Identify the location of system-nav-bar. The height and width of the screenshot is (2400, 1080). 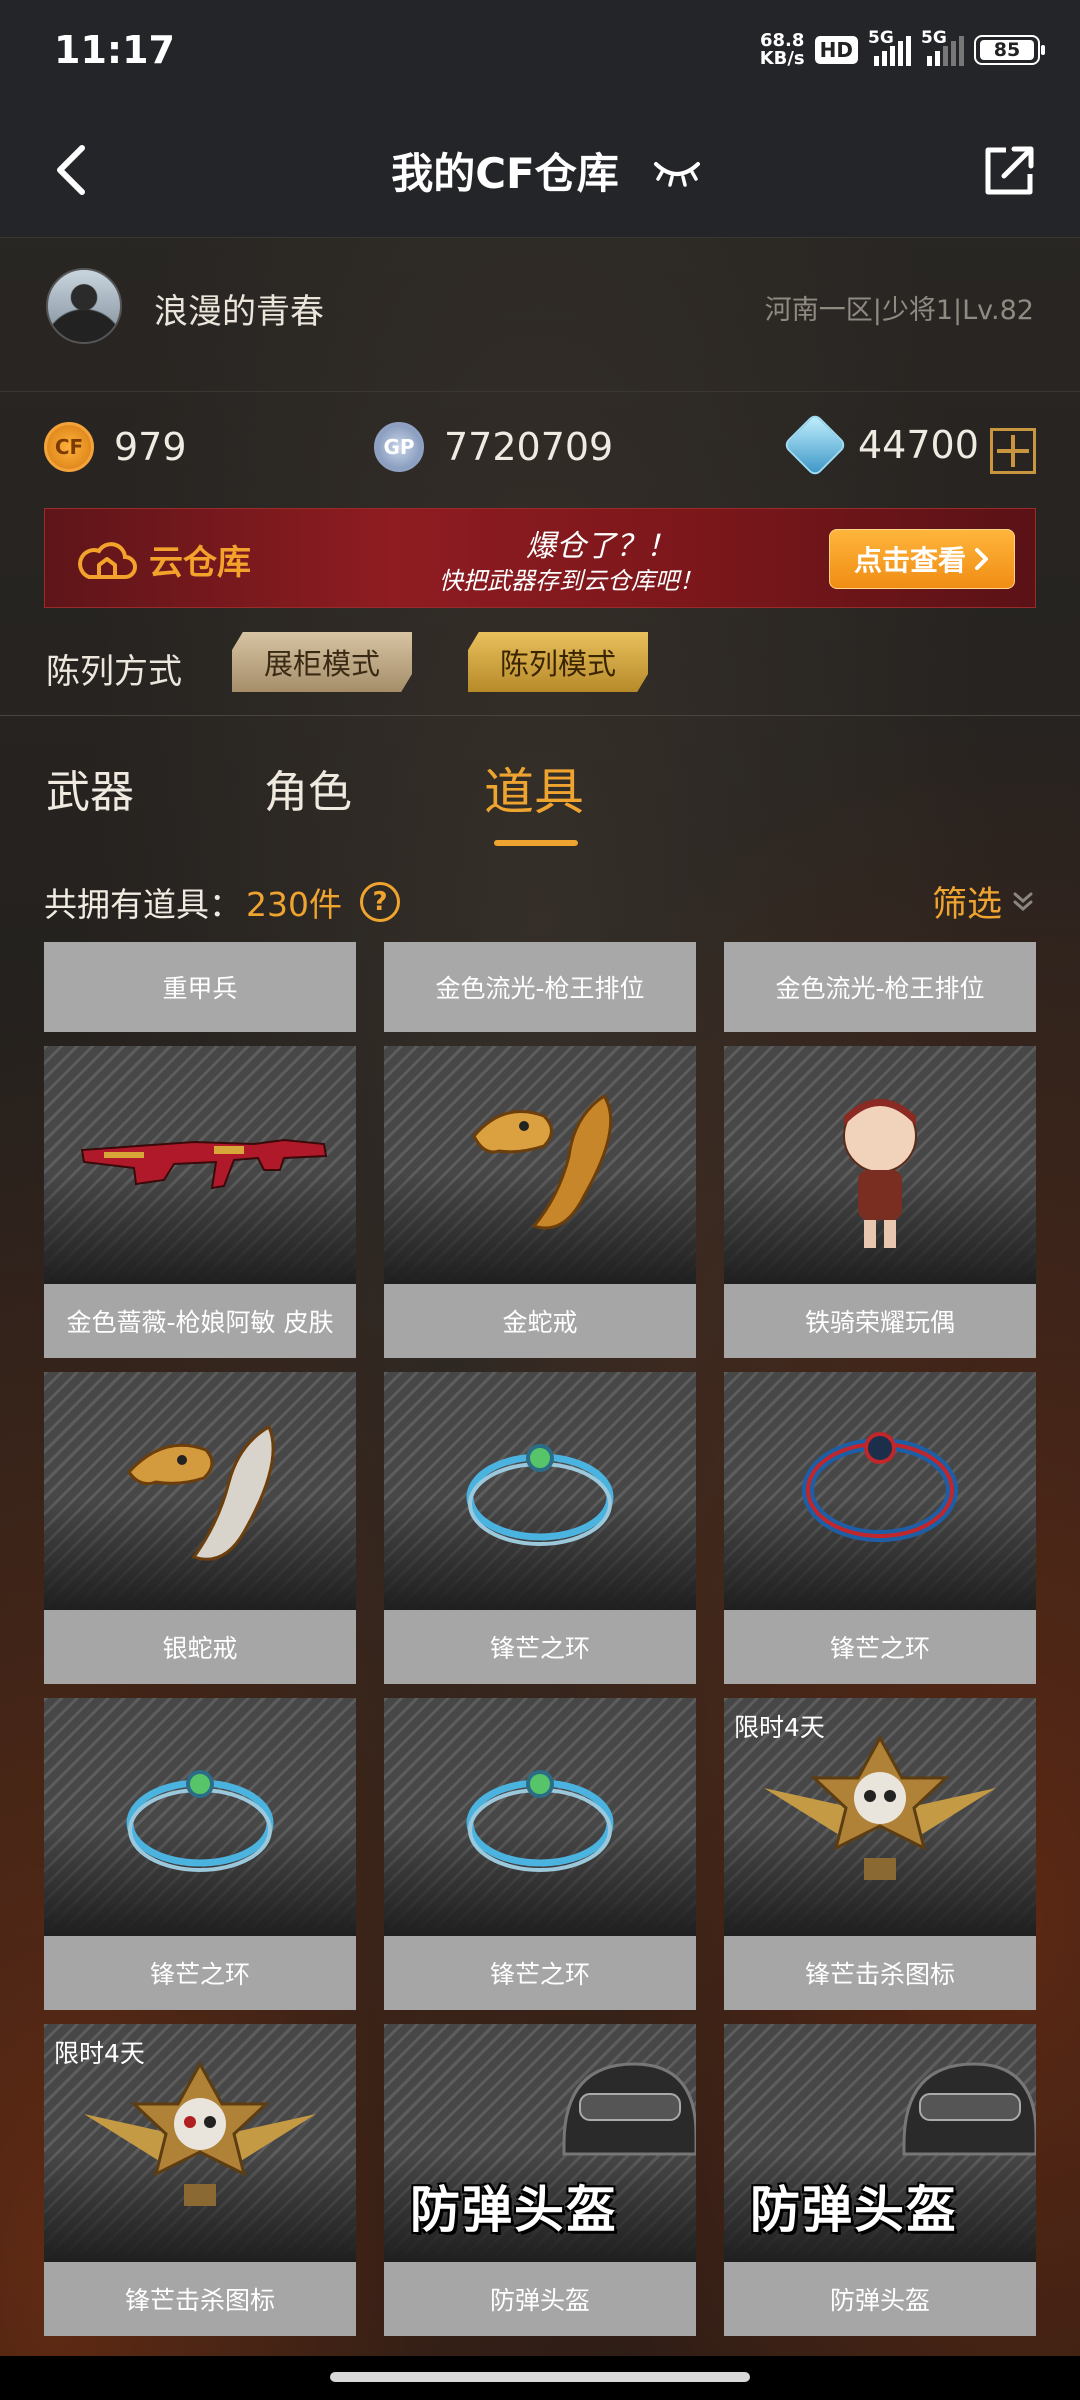
(540, 2378).